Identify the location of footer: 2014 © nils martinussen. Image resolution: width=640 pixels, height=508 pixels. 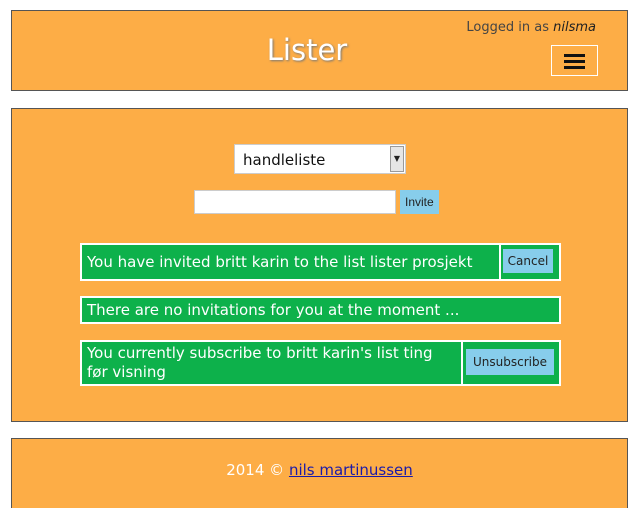
(319, 473).